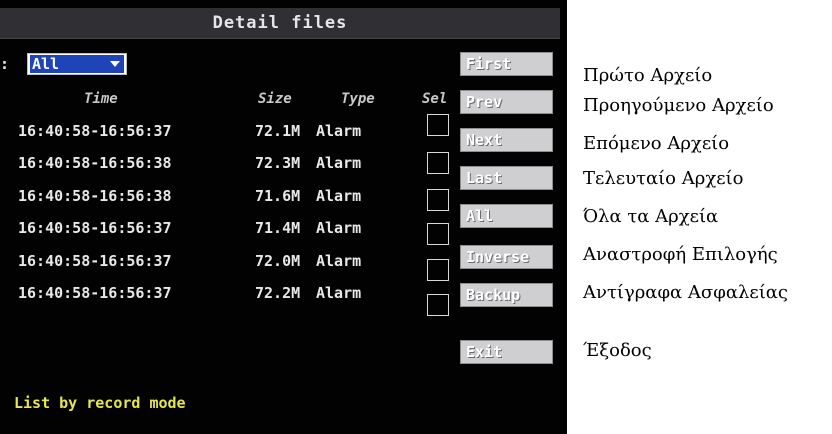 This screenshot has width=832, height=434. What do you see at coordinates (506, 178) in the screenshot?
I see `last-button: Last` at bounding box center [506, 178].